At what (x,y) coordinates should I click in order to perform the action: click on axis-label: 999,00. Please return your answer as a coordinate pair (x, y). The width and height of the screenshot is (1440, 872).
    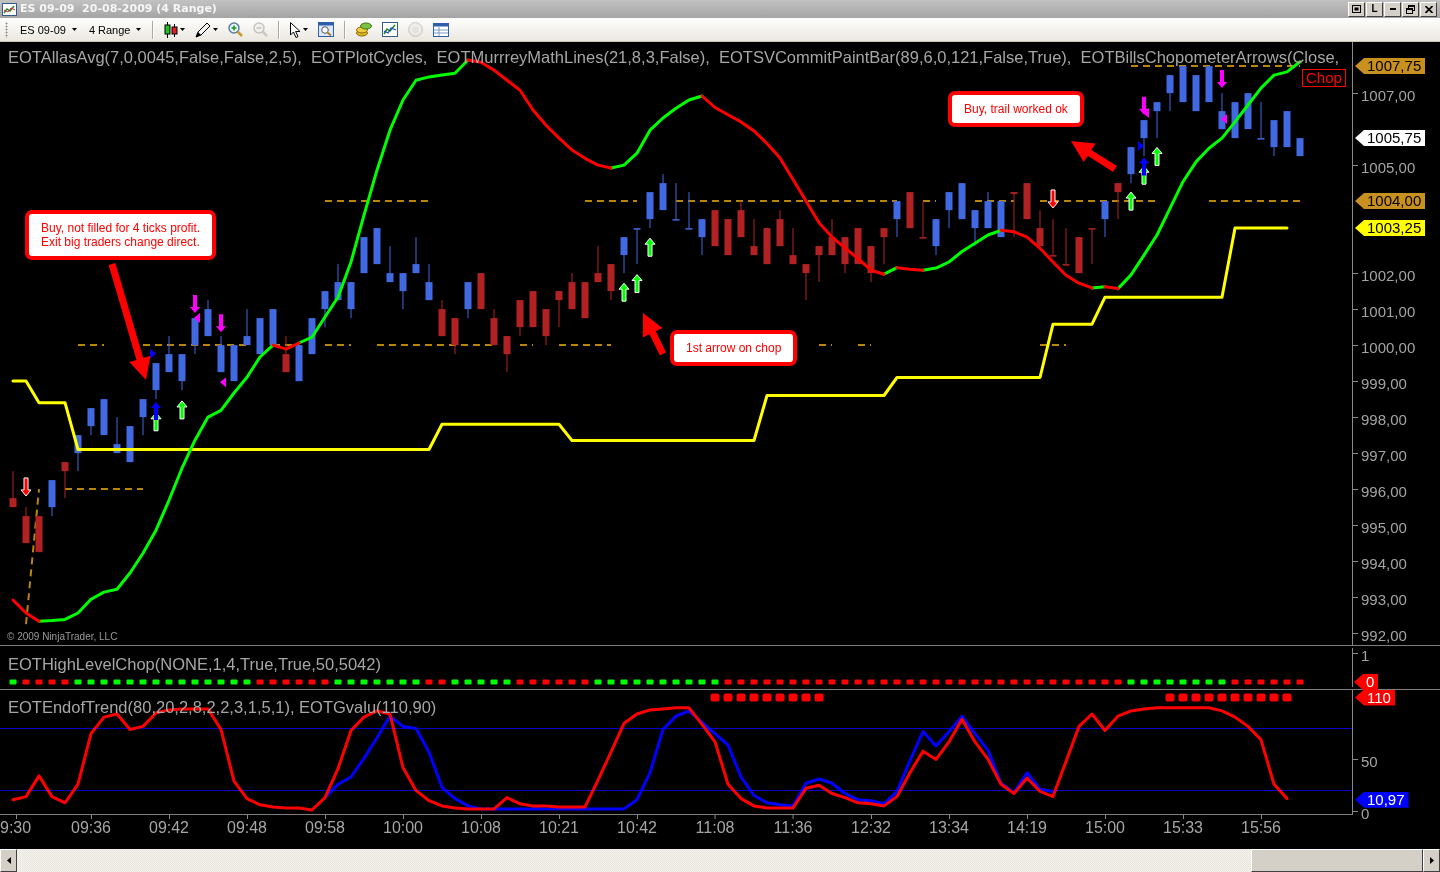
    Looking at the image, I should click on (1380, 384).